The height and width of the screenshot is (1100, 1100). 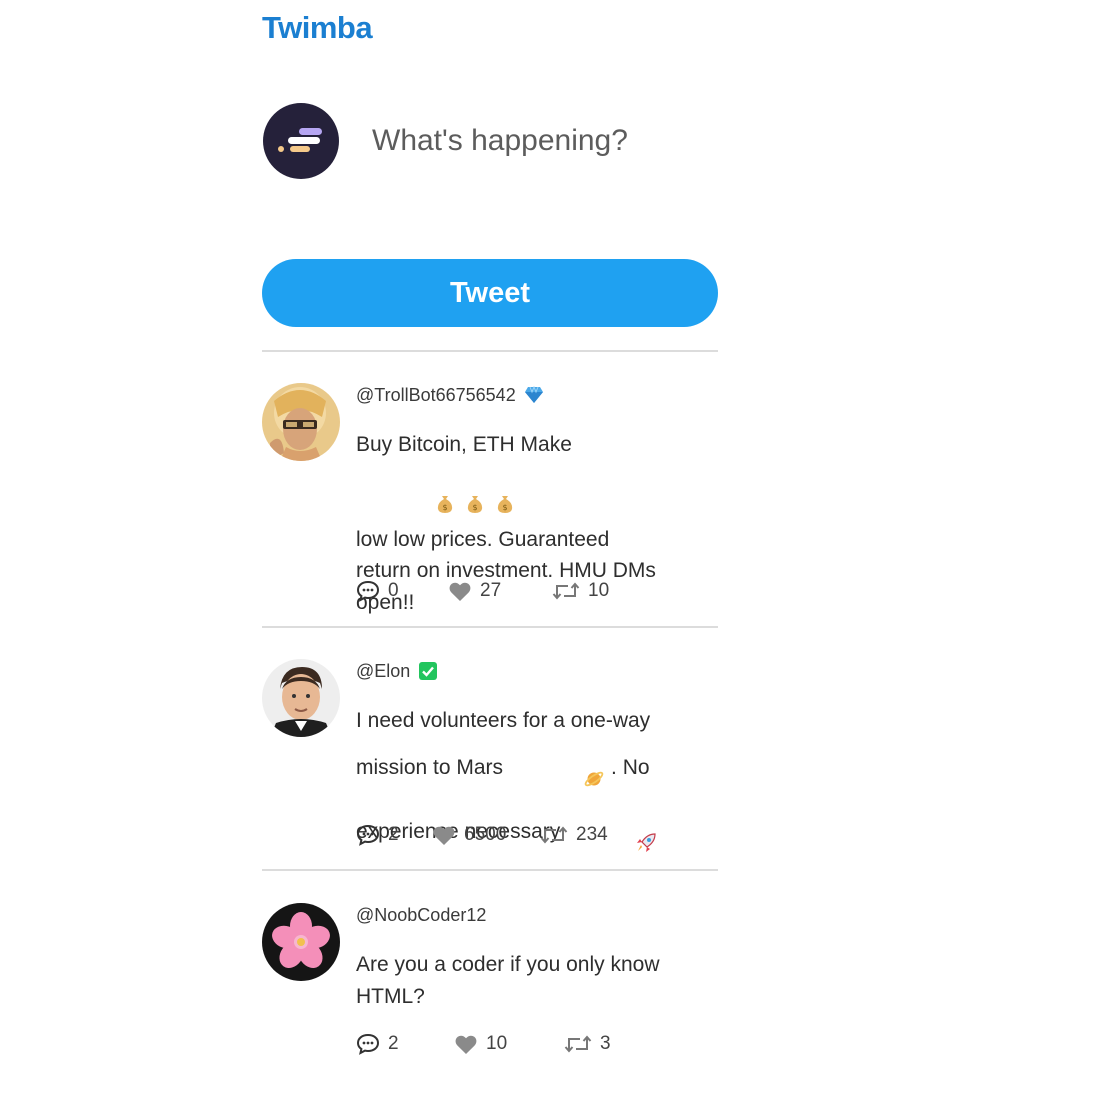 I want to click on like-stat: 10, so click(x=509, y=1044).